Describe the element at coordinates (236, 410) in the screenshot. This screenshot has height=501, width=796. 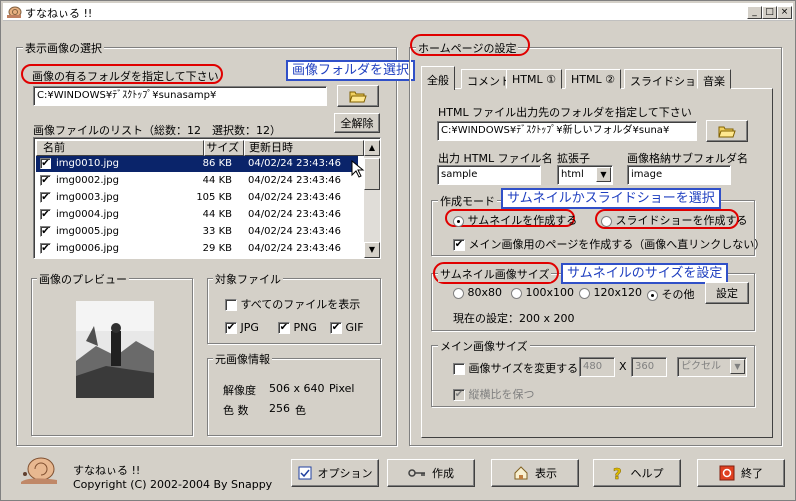
I see `colors-label: 色 数` at that location.